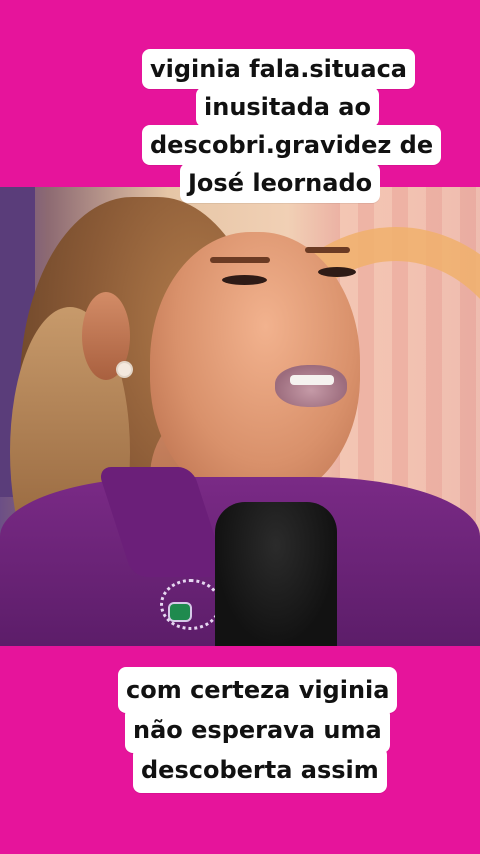 The width and height of the screenshot is (480, 854). I want to click on top-caption-line-3: descobri.gravidez de, so click(292, 145).